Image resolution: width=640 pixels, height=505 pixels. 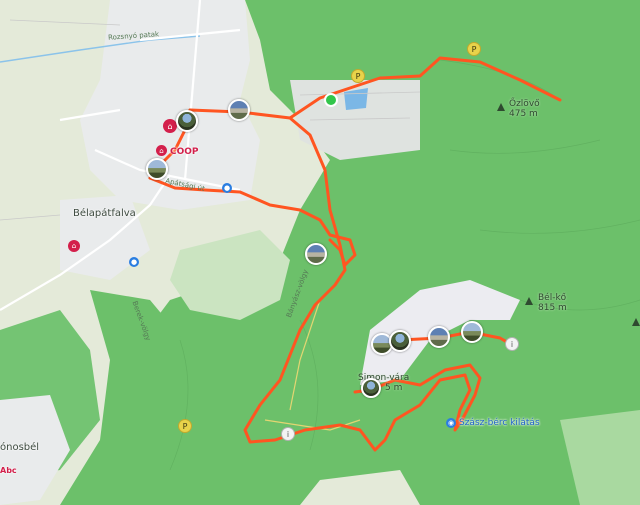 I want to click on peak-label-ozlovo: Őzlövő 475 m, so click(x=524, y=109).